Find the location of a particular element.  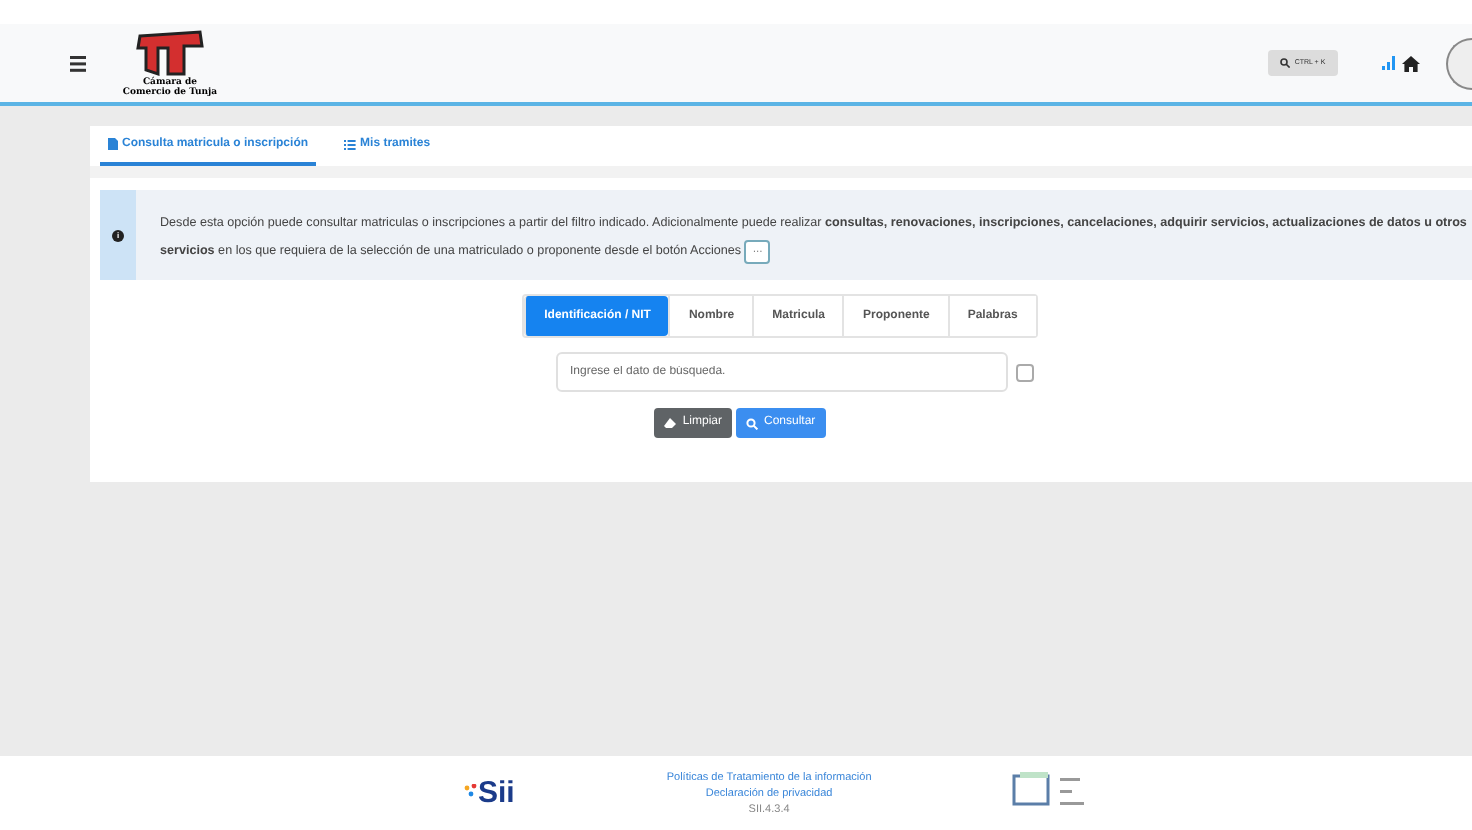

avatar is located at coordinates (1459, 63).